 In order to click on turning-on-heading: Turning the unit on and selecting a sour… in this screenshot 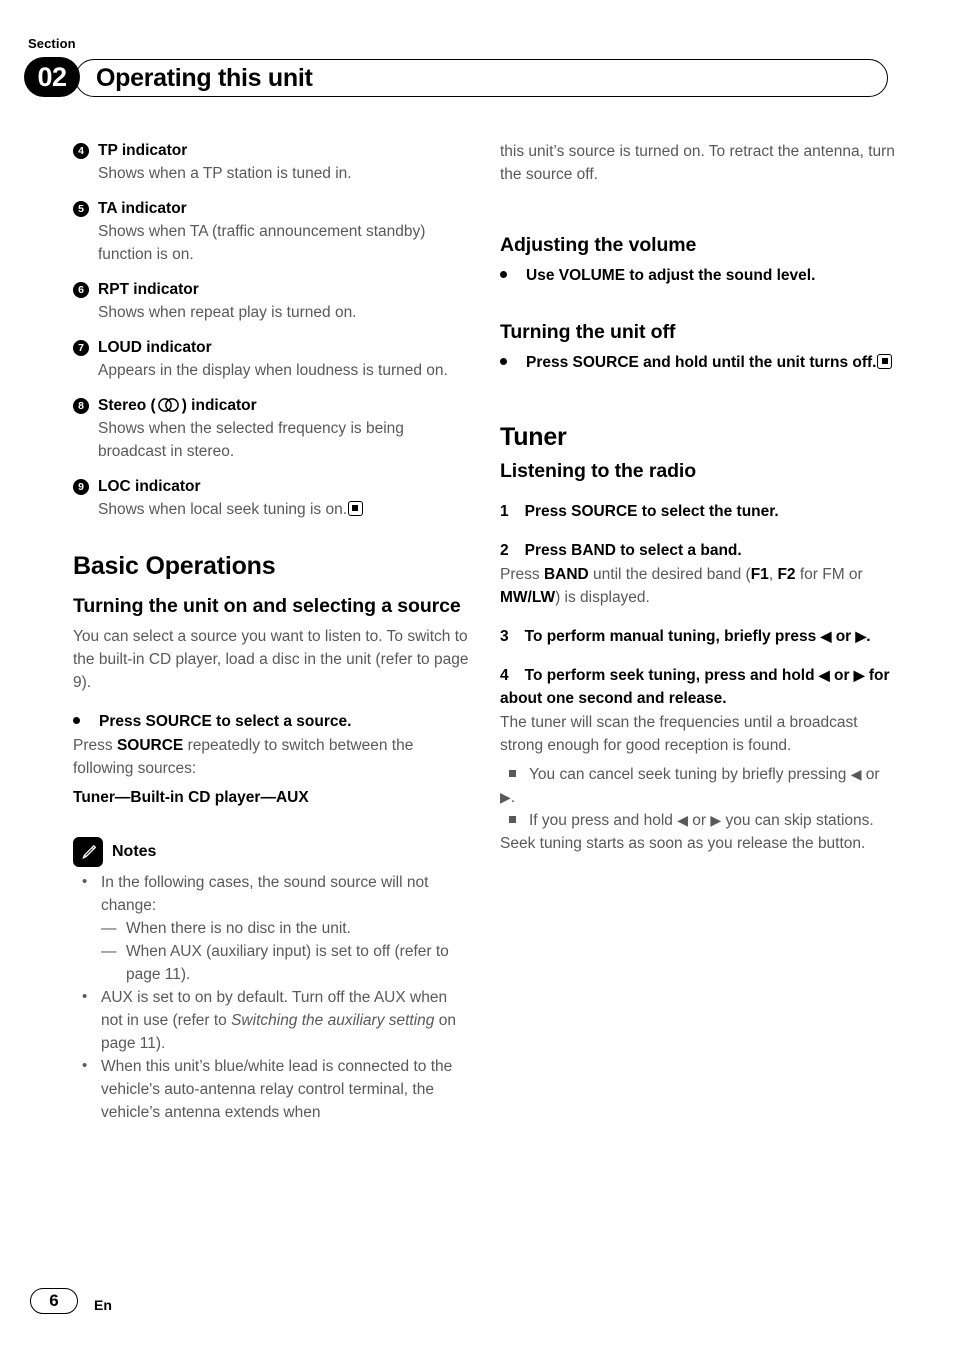, I will do `click(267, 606)`.